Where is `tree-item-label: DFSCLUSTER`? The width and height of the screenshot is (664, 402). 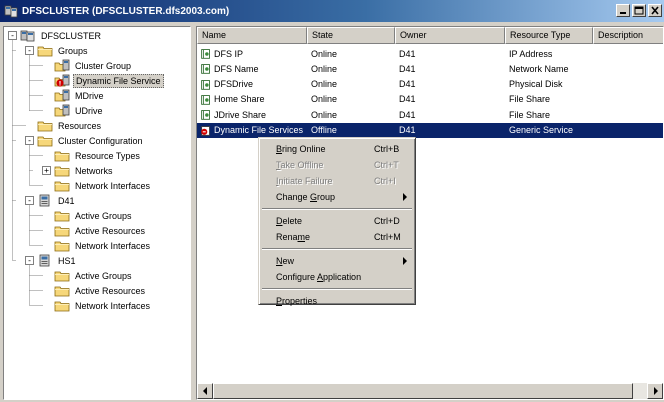
tree-item-label: DFSCLUSTER is located at coordinates (71, 35).